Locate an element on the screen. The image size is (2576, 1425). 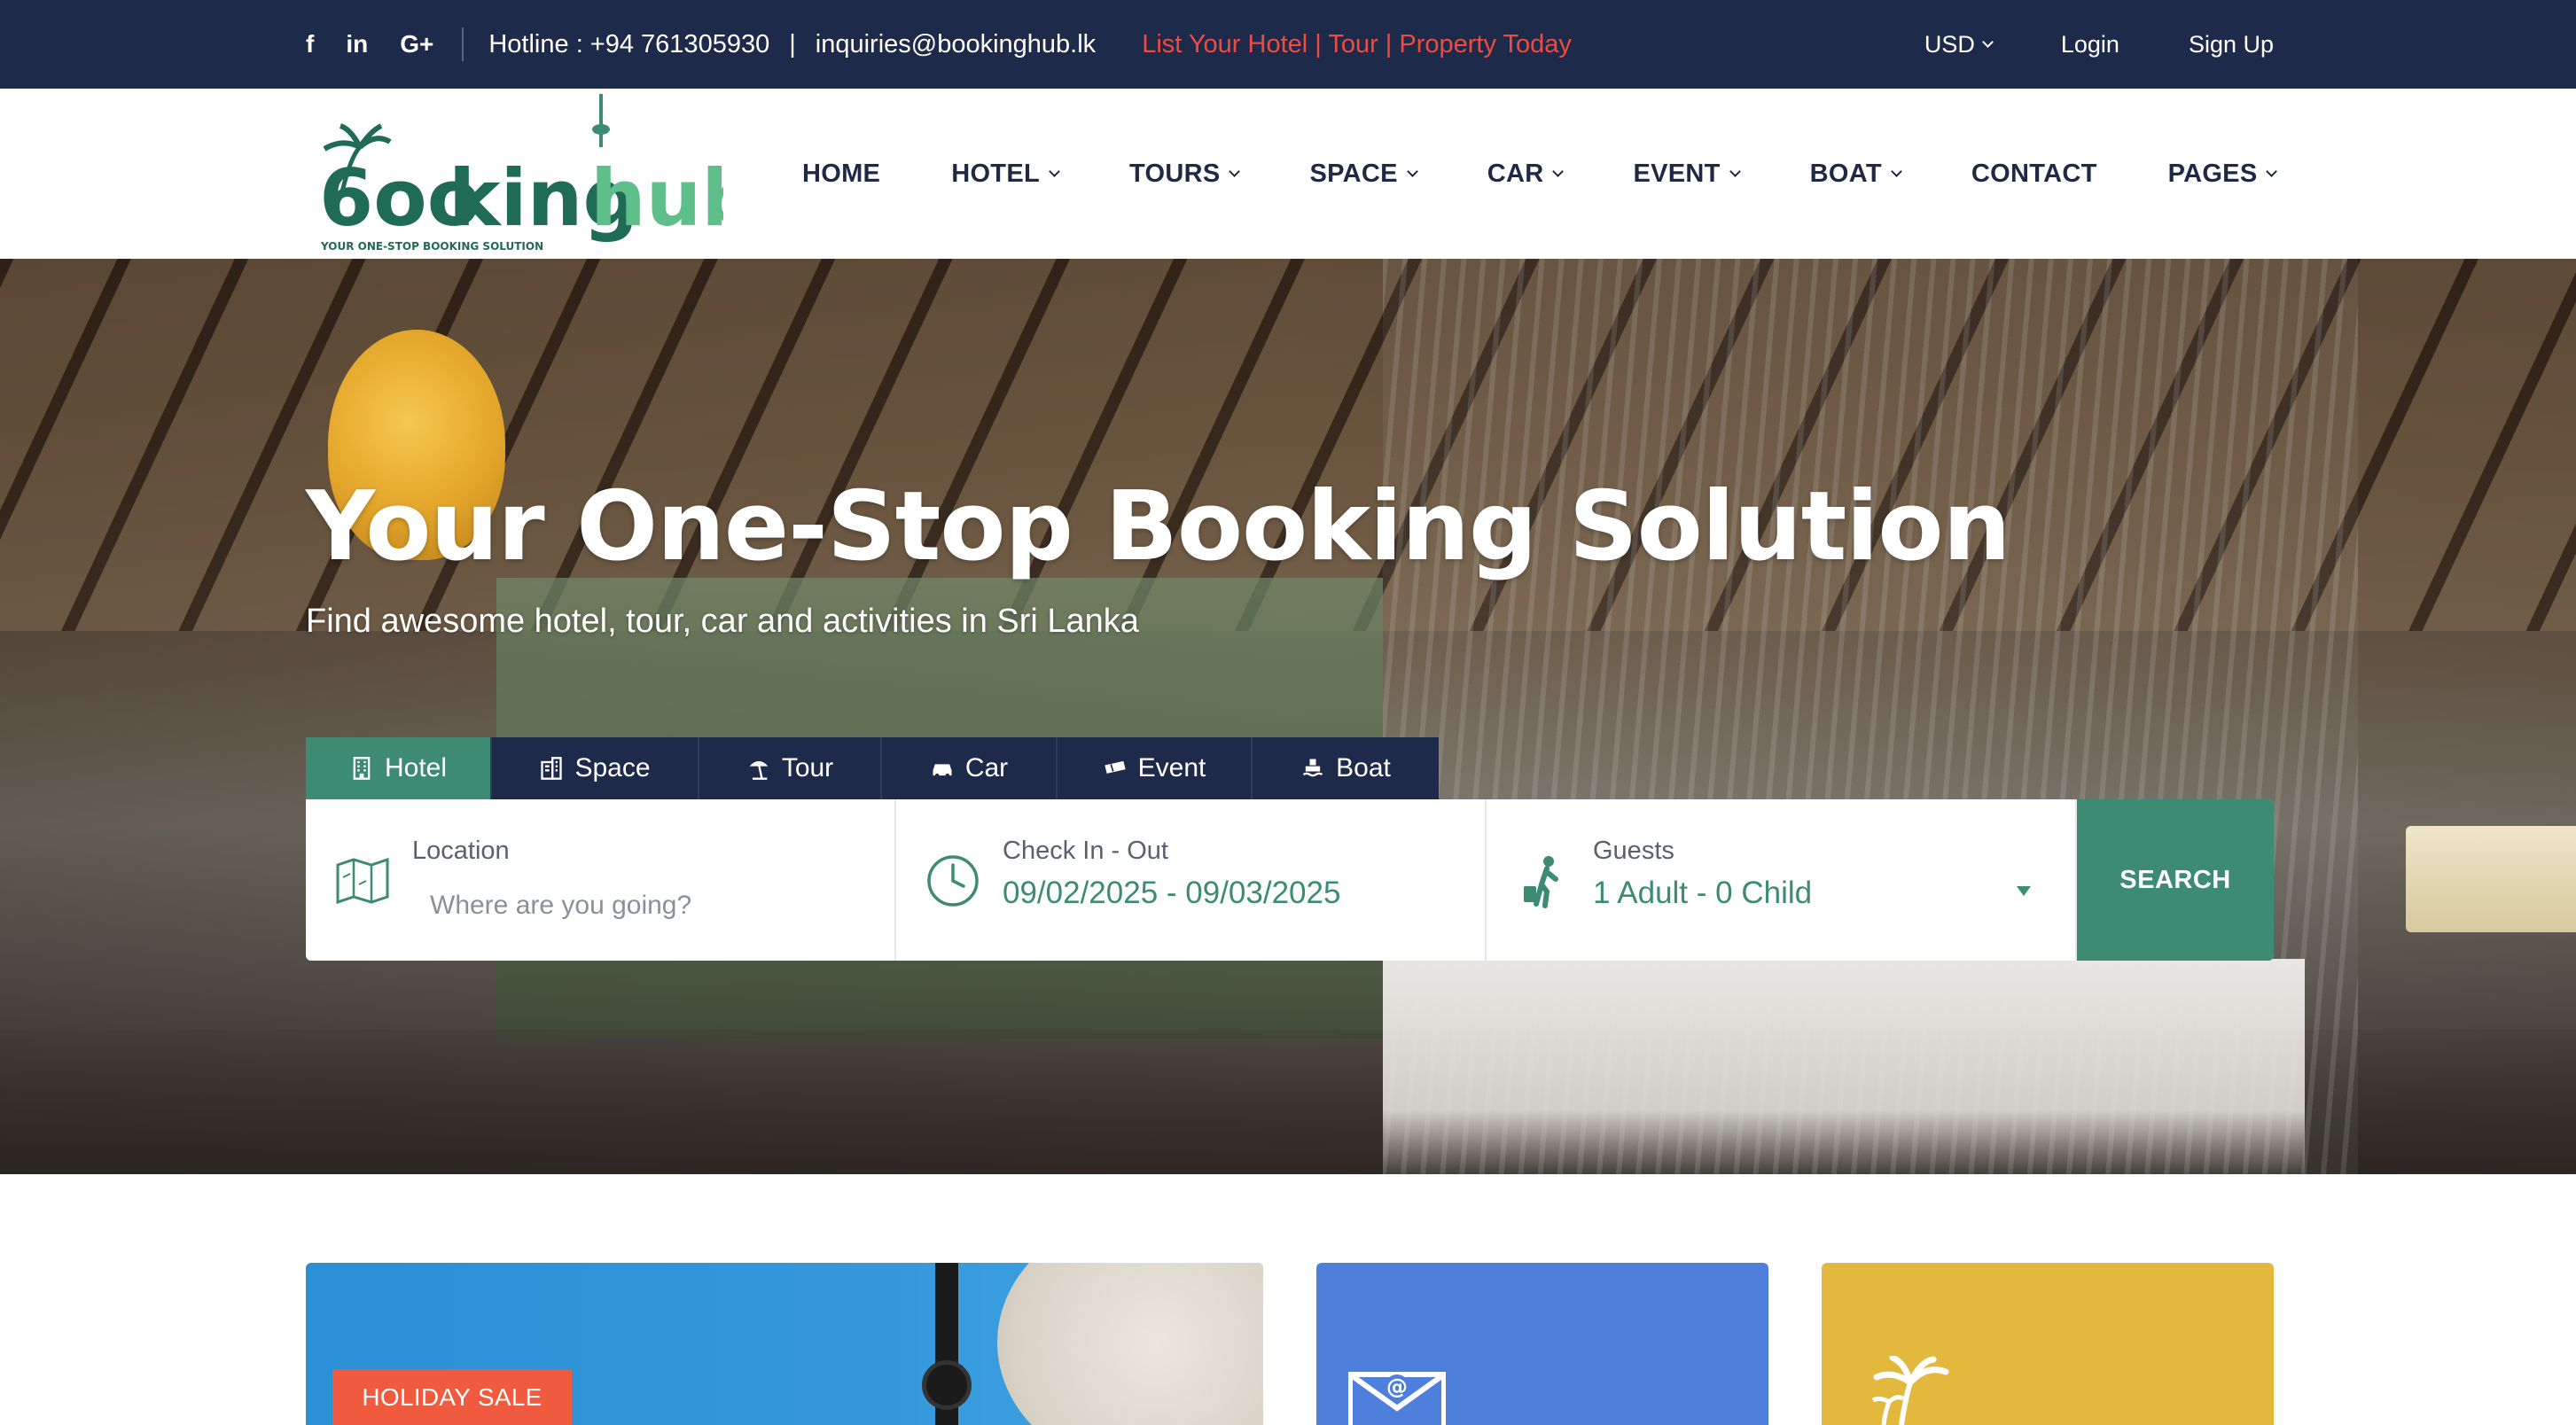
login-link: Login is located at coordinates (2090, 44).